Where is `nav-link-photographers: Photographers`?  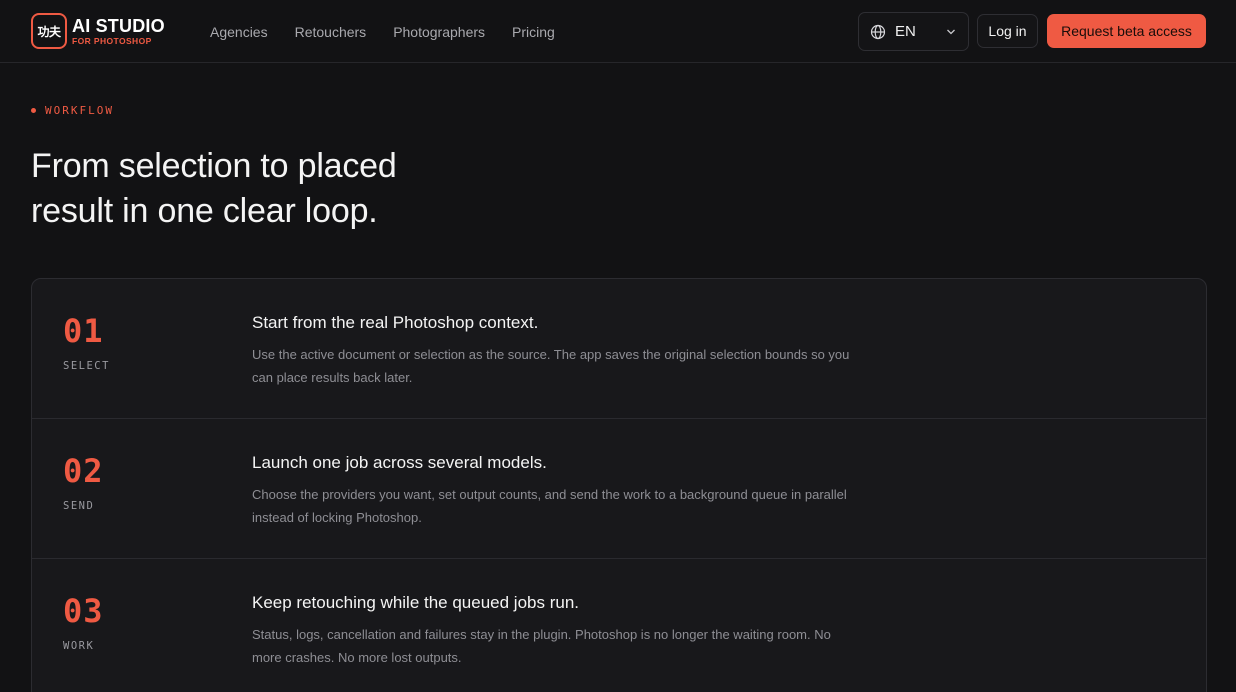 nav-link-photographers: Photographers is located at coordinates (439, 32).